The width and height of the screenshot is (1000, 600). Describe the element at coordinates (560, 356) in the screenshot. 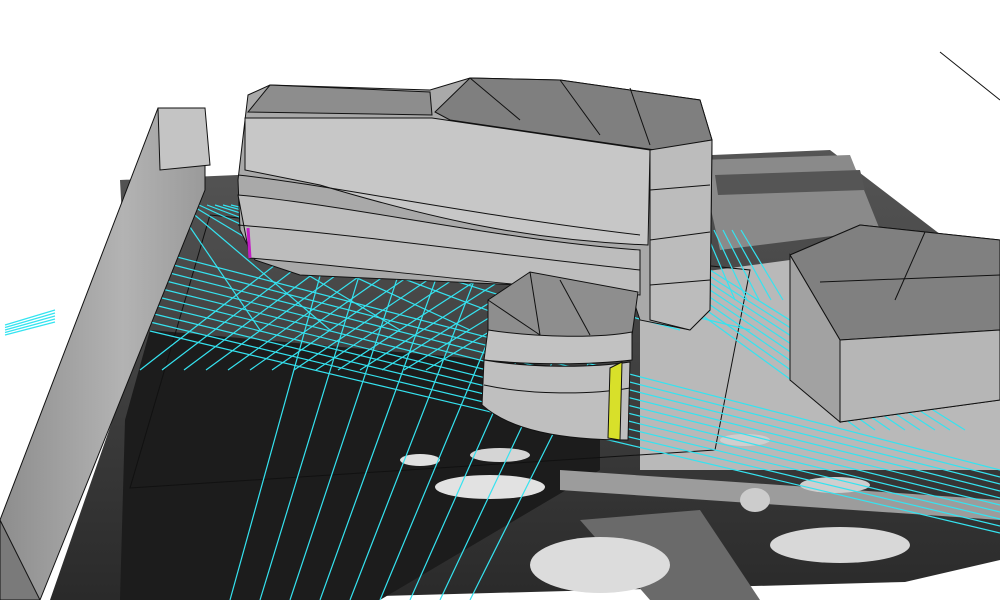

I see `rotunda-wing` at that location.